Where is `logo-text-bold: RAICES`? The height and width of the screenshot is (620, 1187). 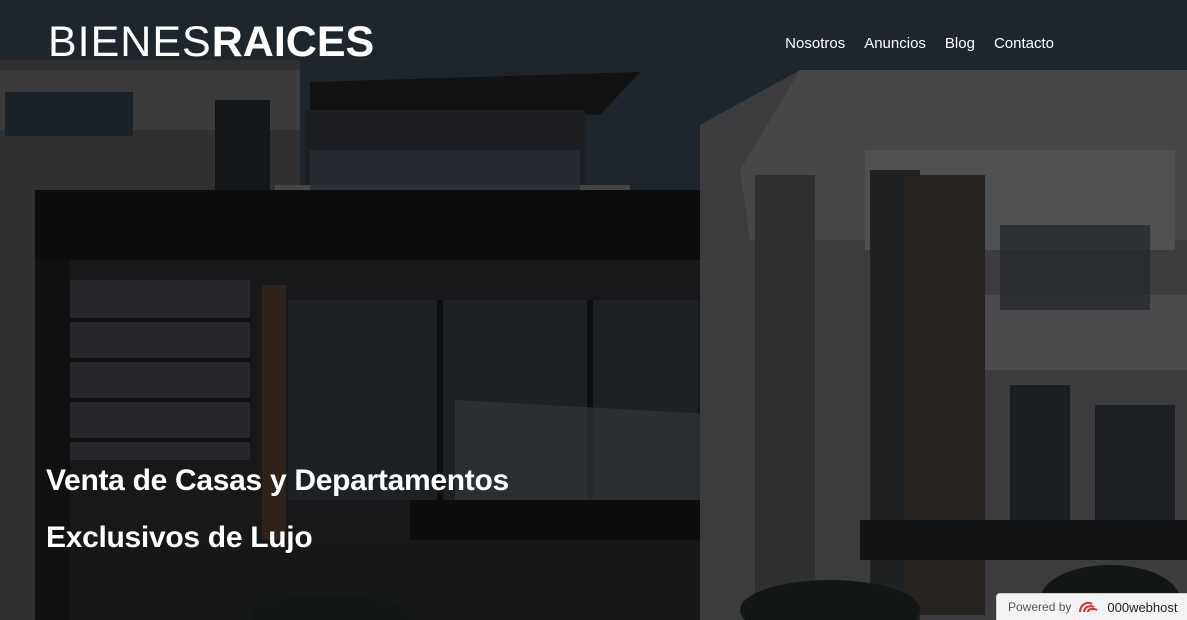 logo-text-bold: RAICES is located at coordinates (293, 42).